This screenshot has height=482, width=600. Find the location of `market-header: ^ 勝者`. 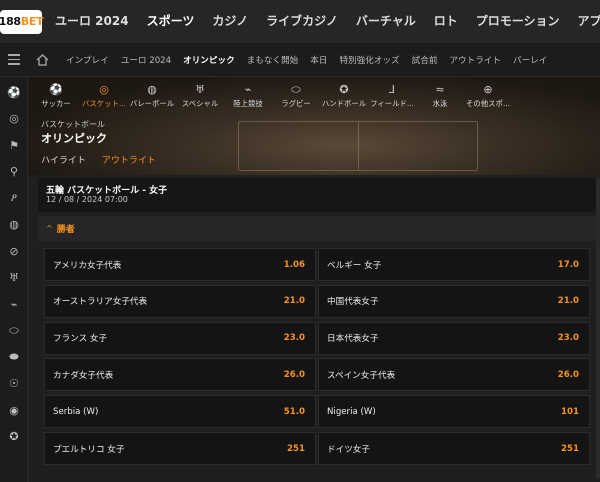

market-header: ^ 勝者 is located at coordinates (319, 228).